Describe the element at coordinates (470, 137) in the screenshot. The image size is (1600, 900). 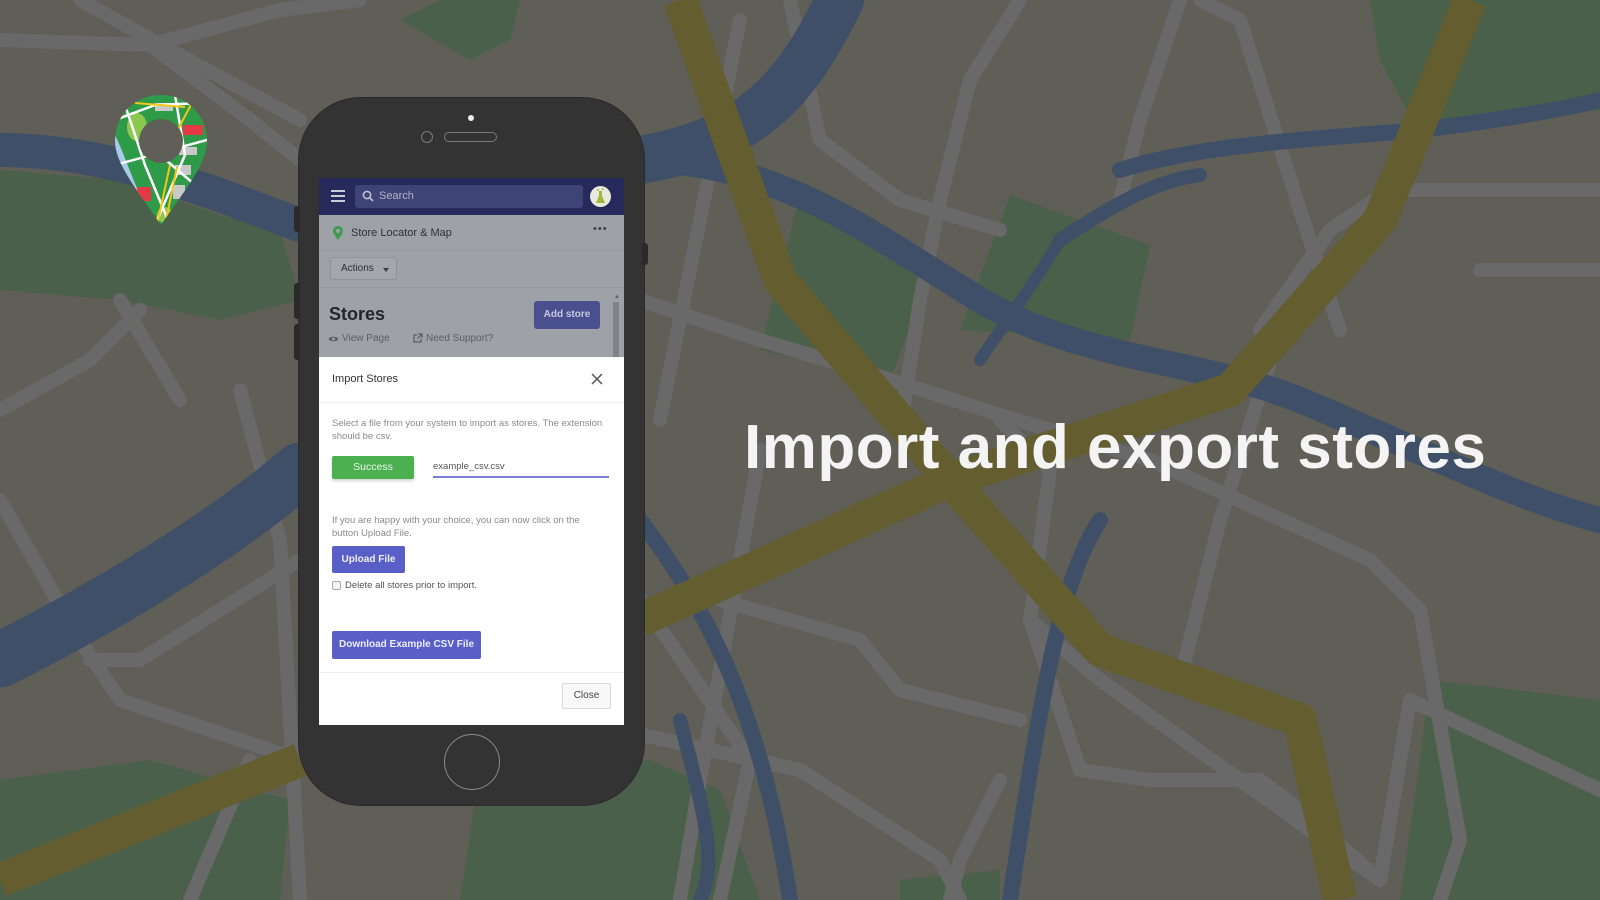
I see `speaker-grille` at that location.